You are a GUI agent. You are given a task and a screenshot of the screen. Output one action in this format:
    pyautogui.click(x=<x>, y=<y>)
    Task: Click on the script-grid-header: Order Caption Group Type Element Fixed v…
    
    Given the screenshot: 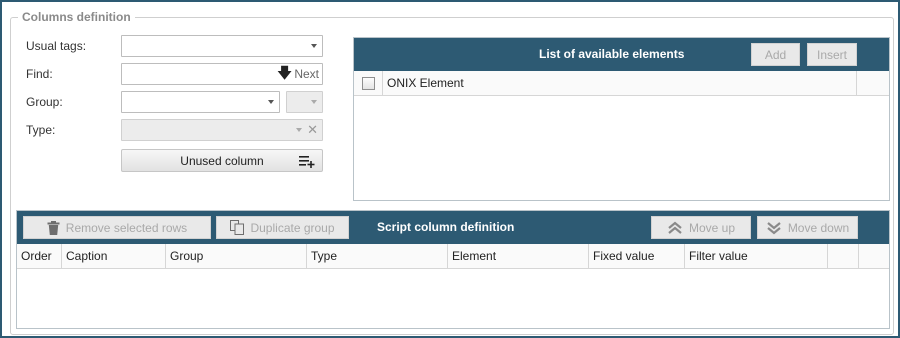 What is the action you would take?
    pyautogui.click(x=453, y=256)
    